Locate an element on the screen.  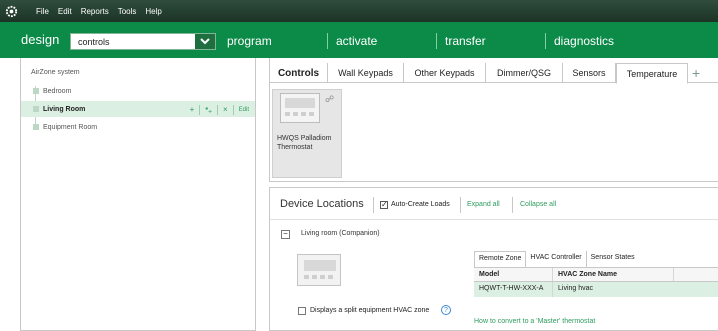
tab-sensors: Sensors is located at coordinates (589, 73).